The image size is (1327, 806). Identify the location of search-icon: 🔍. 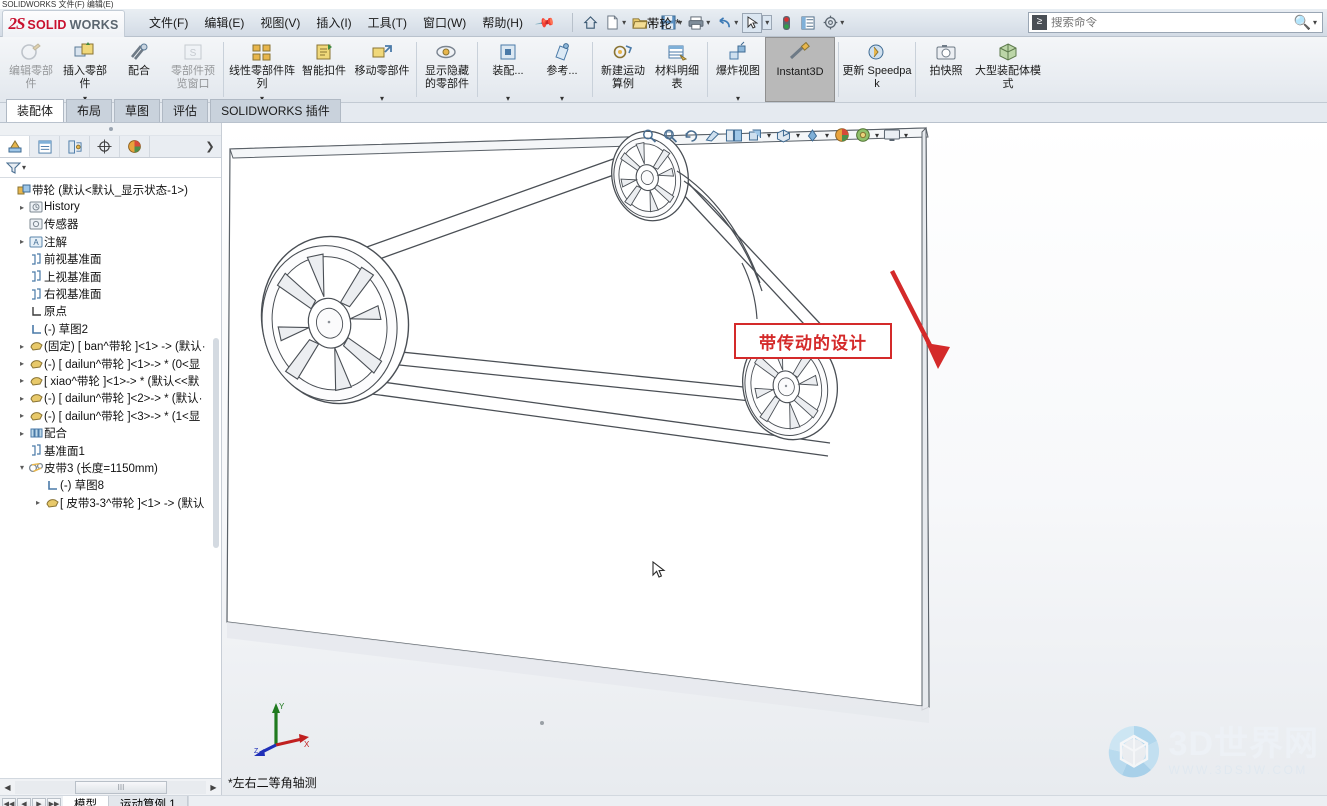
(1302, 22).